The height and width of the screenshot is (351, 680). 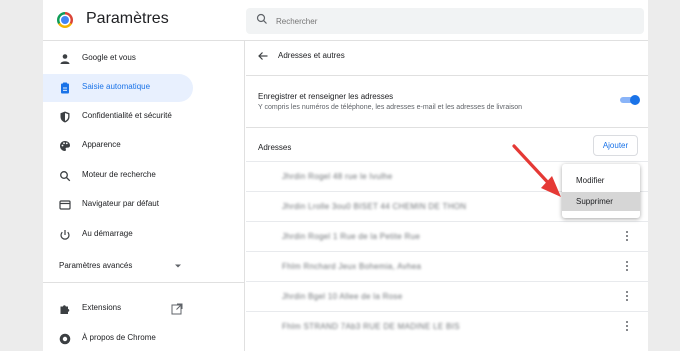 What do you see at coordinates (263, 56) in the screenshot?
I see `back-arrow-icon` at bounding box center [263, 56].